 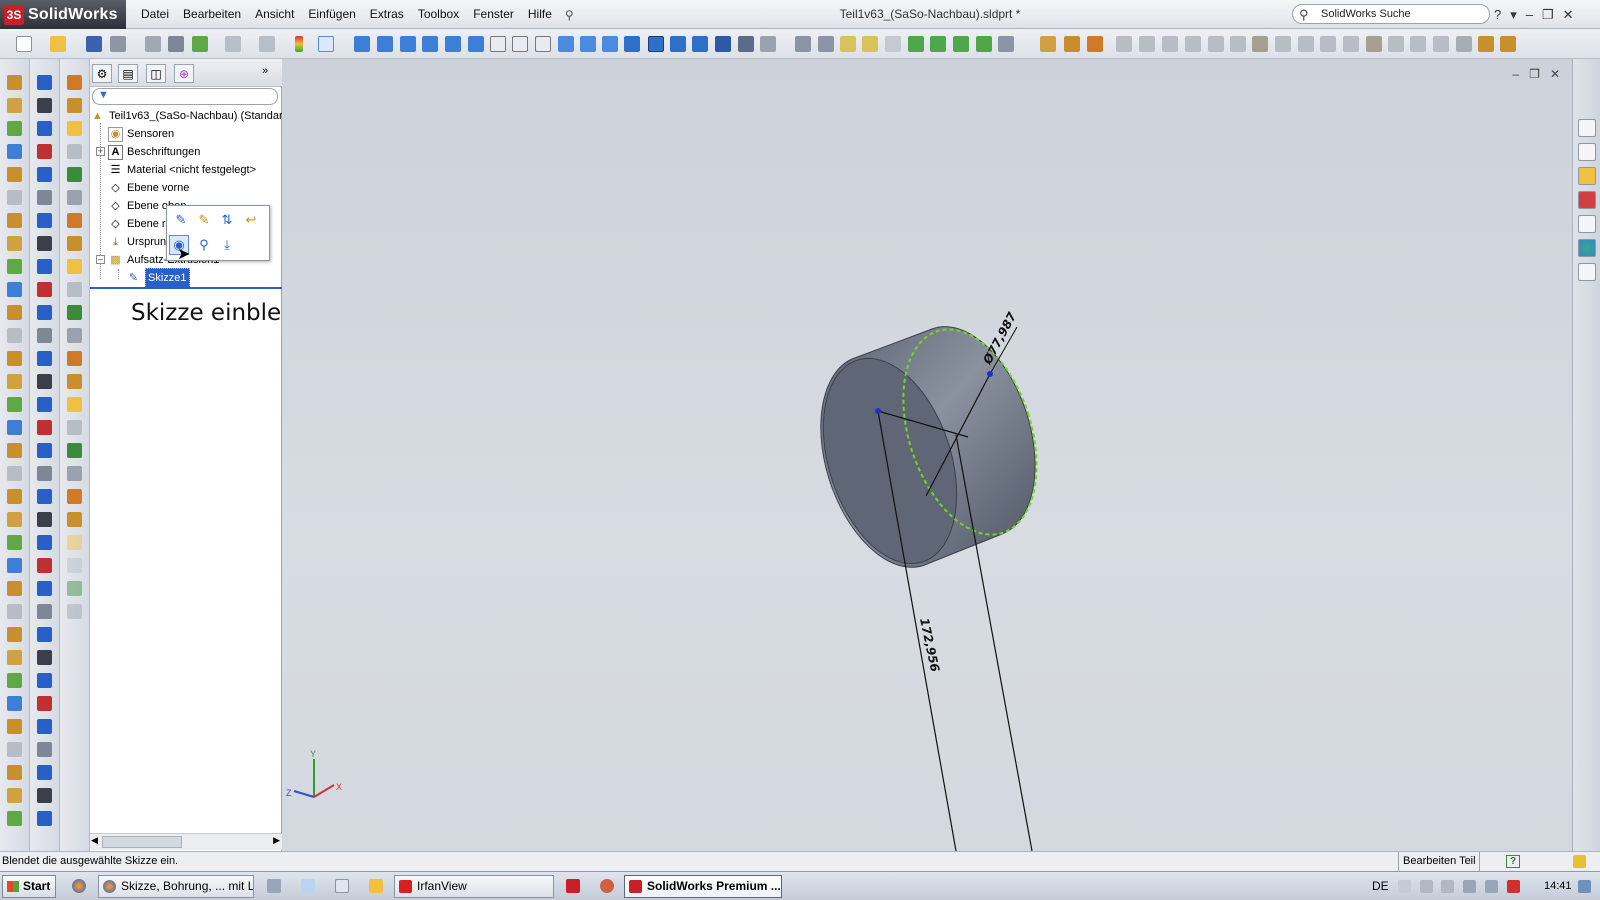 What do you see at coordinates (204, 220) in the screenshot?
I see `edit-sketch-icon: ✎` at bounding box center [204, 220].